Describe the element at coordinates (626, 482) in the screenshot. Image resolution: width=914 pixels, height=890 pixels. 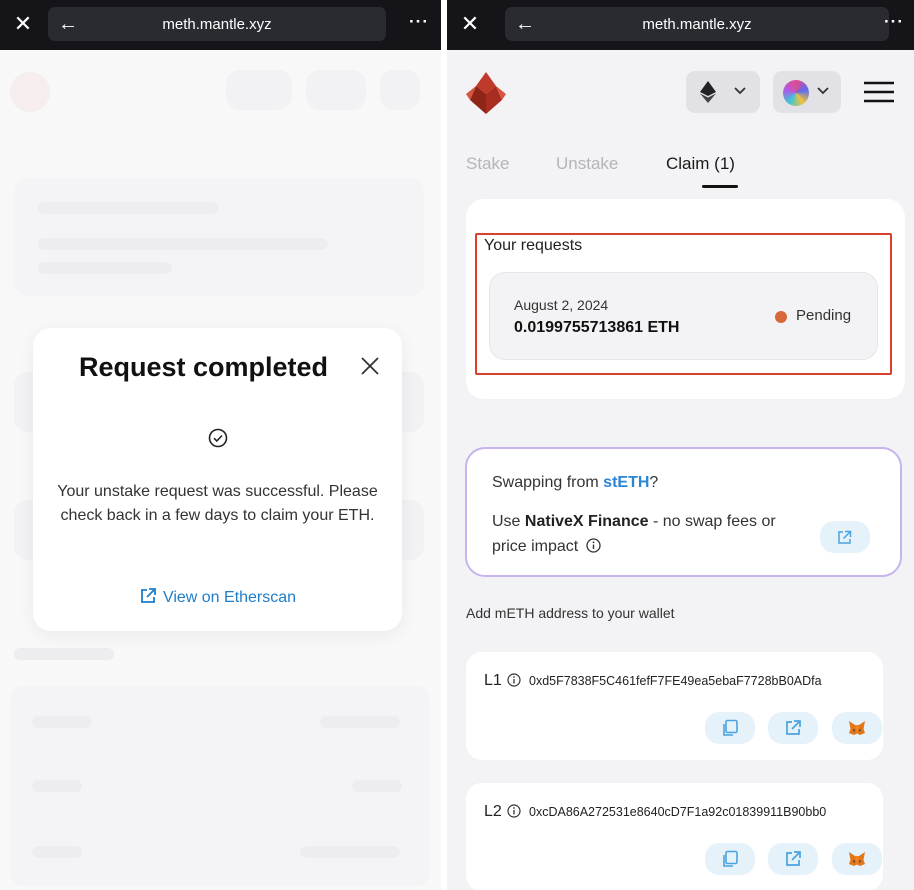
I see `steth-link: stETH` at that location.